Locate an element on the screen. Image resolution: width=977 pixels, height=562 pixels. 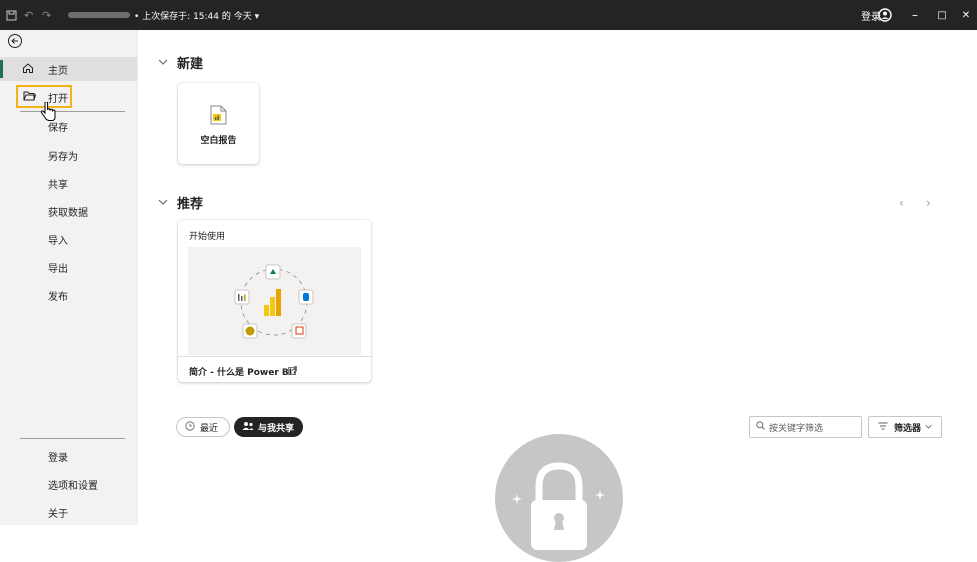
sidebar-item-label: 主页 is located at coordinates (58, 71).